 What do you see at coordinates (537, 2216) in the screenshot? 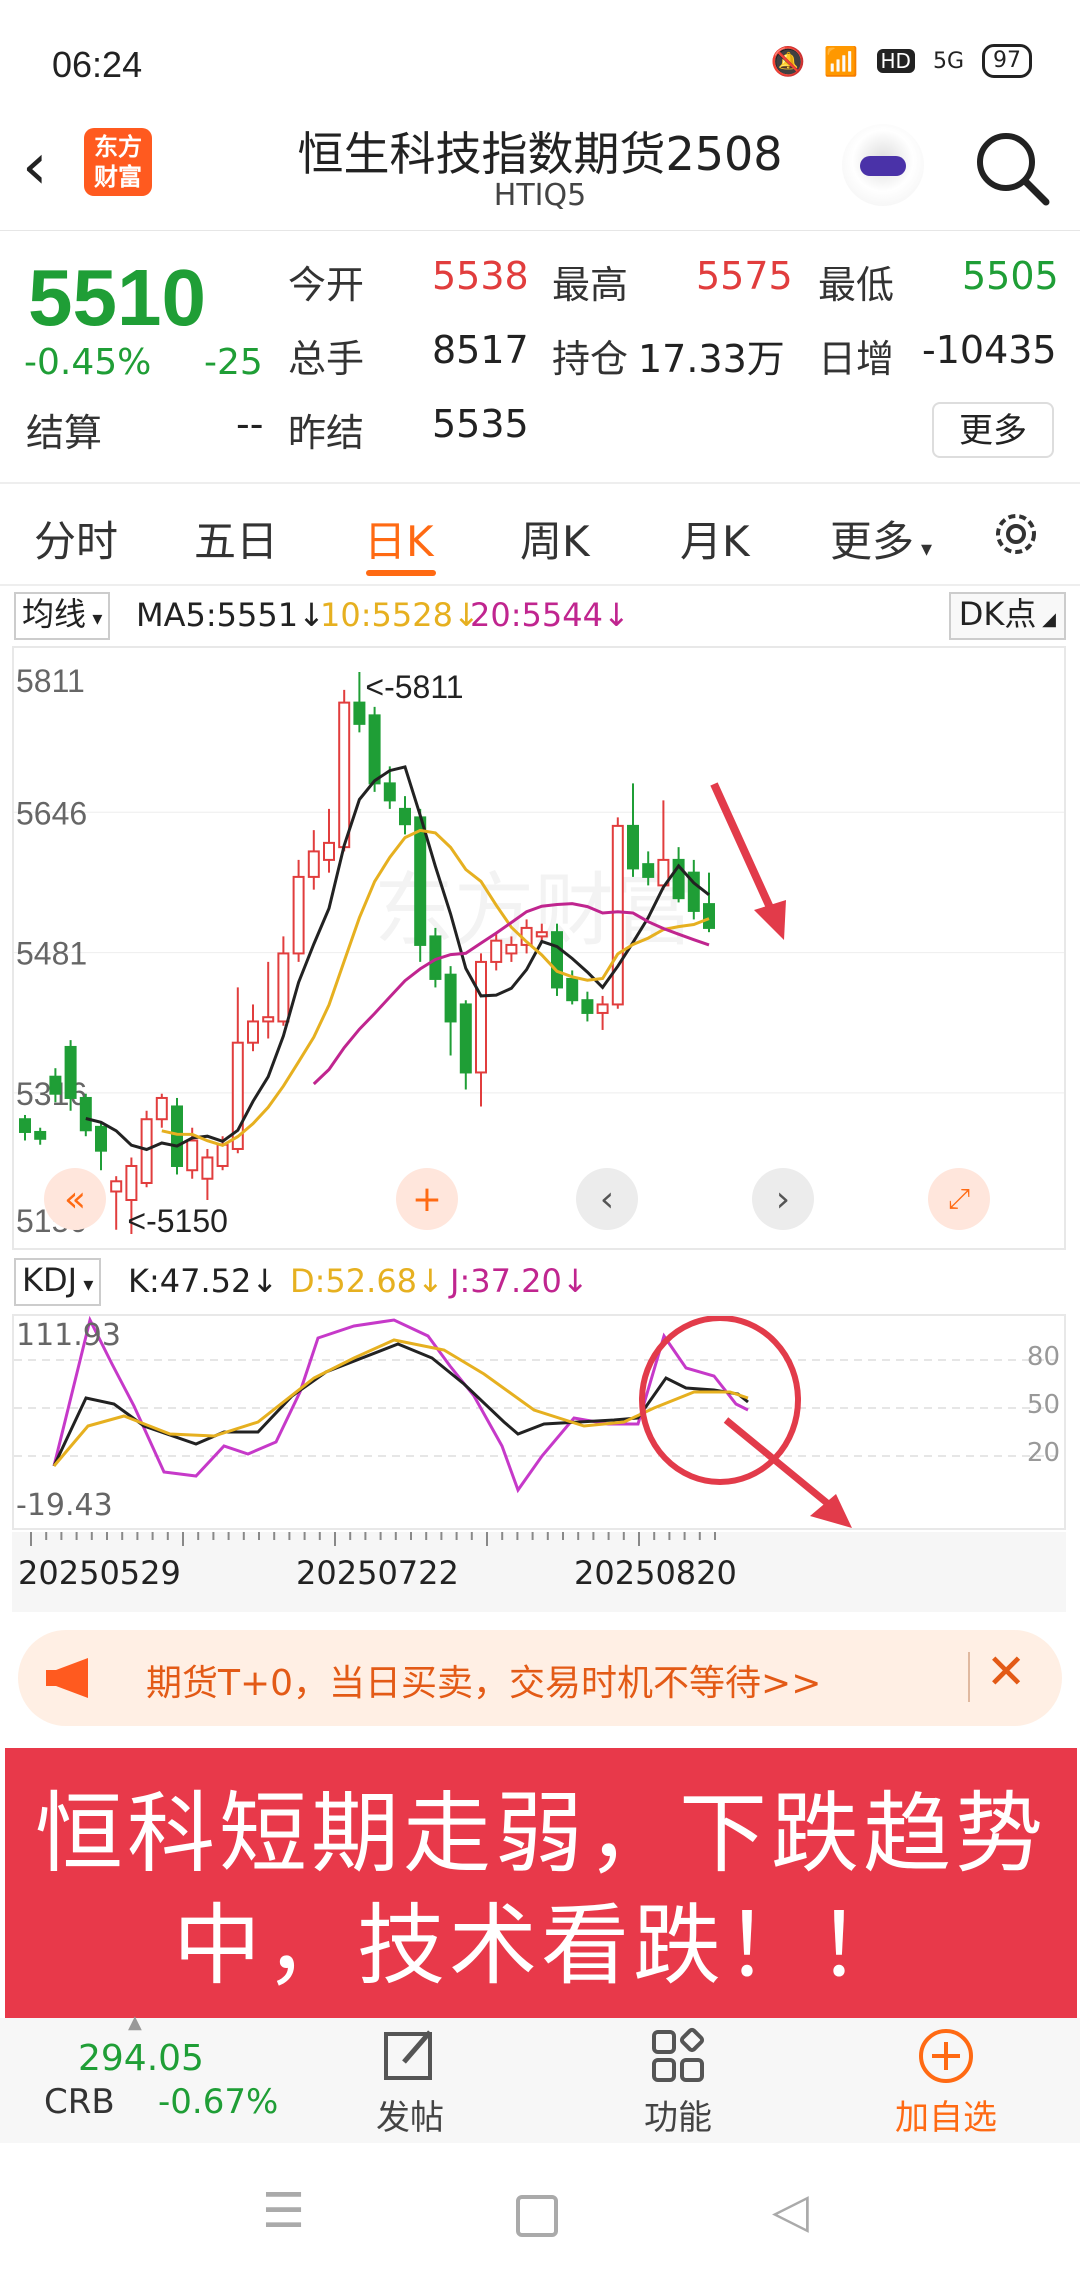
I see `home-icon` at bounding box center [537, 2216].